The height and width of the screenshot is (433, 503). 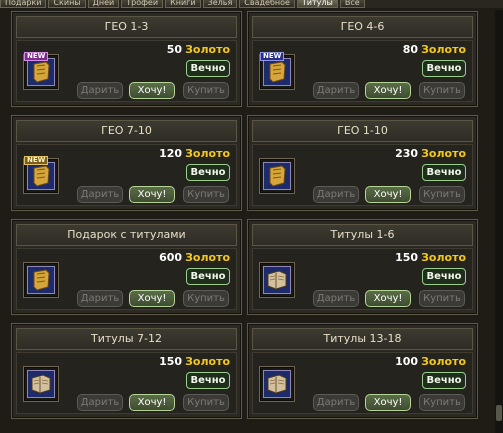 What do you see at coordinates (23, 4) in the screenshot?
I see `tab-gifts: Подарки` at bounding box center [23, 4].